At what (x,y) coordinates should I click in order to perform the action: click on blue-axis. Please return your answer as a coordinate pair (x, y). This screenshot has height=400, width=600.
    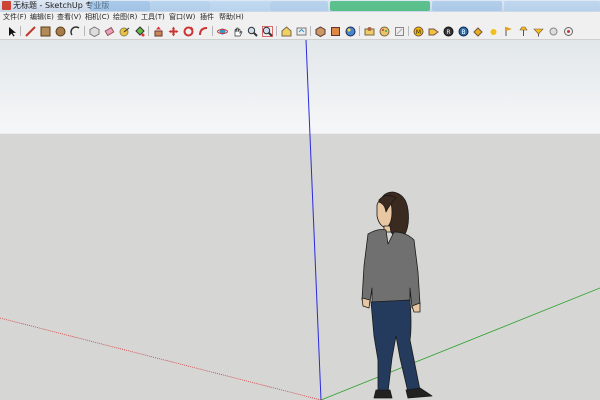
    Looking at the image, I should click on (313, 220).